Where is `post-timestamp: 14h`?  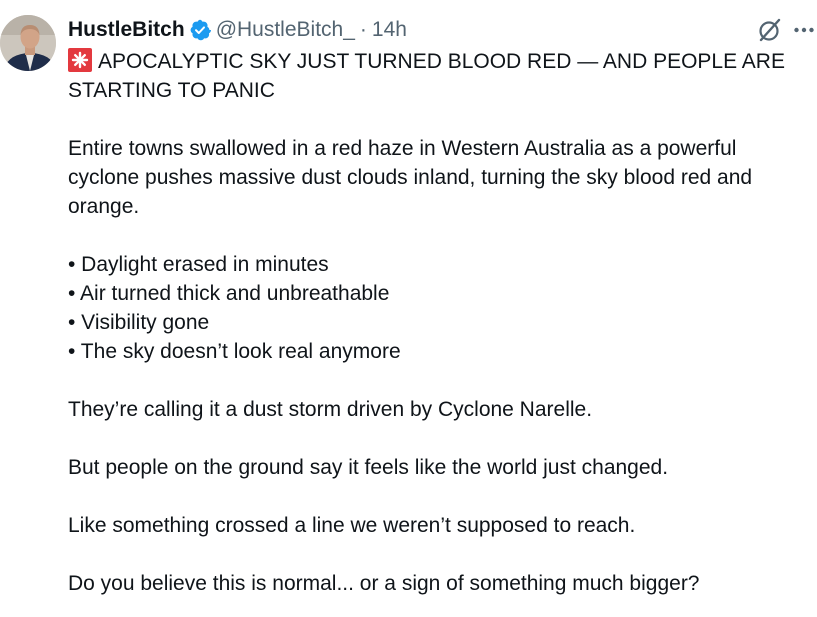 post-timestamp: 14h is located at coordinates (389, 30).